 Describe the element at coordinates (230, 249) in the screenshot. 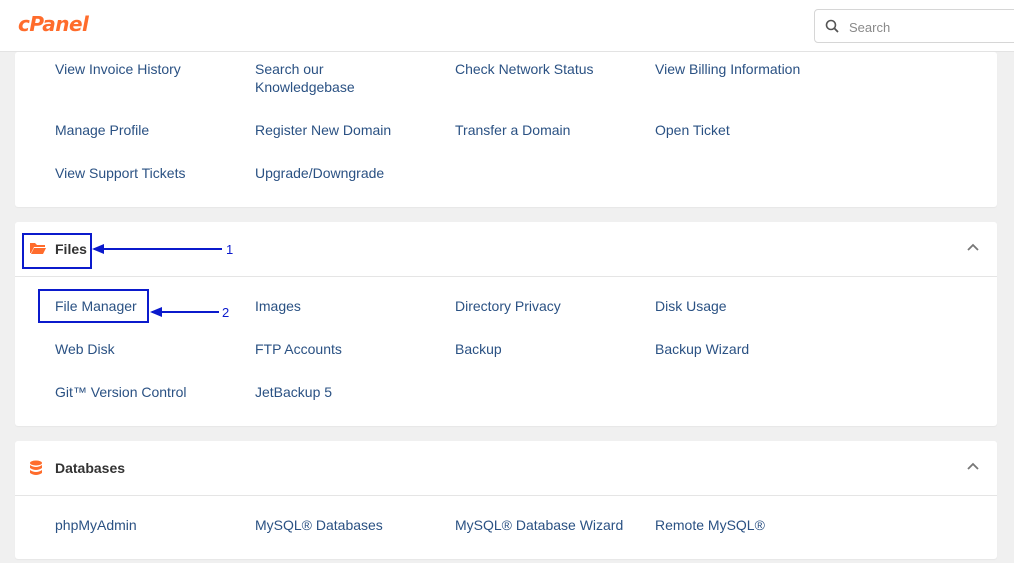

I see `annotation-number-1: 1` at that location.